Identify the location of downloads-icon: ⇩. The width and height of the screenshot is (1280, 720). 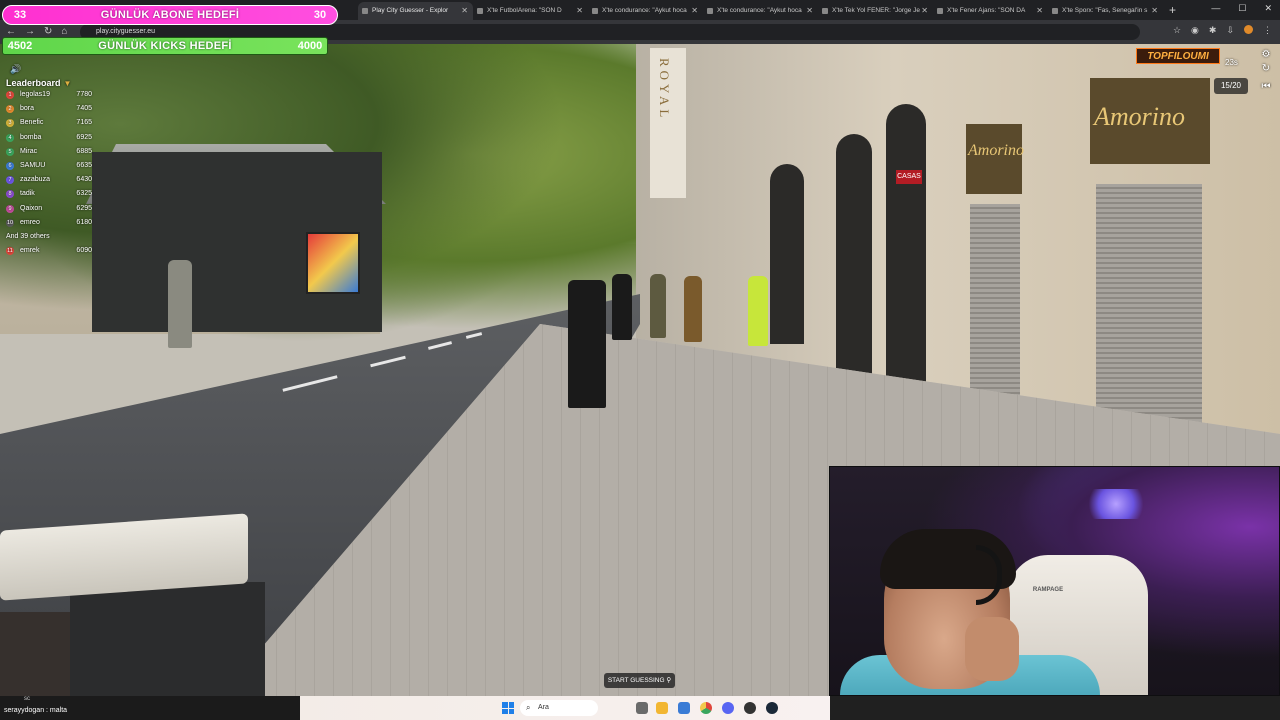
(1230, 30).